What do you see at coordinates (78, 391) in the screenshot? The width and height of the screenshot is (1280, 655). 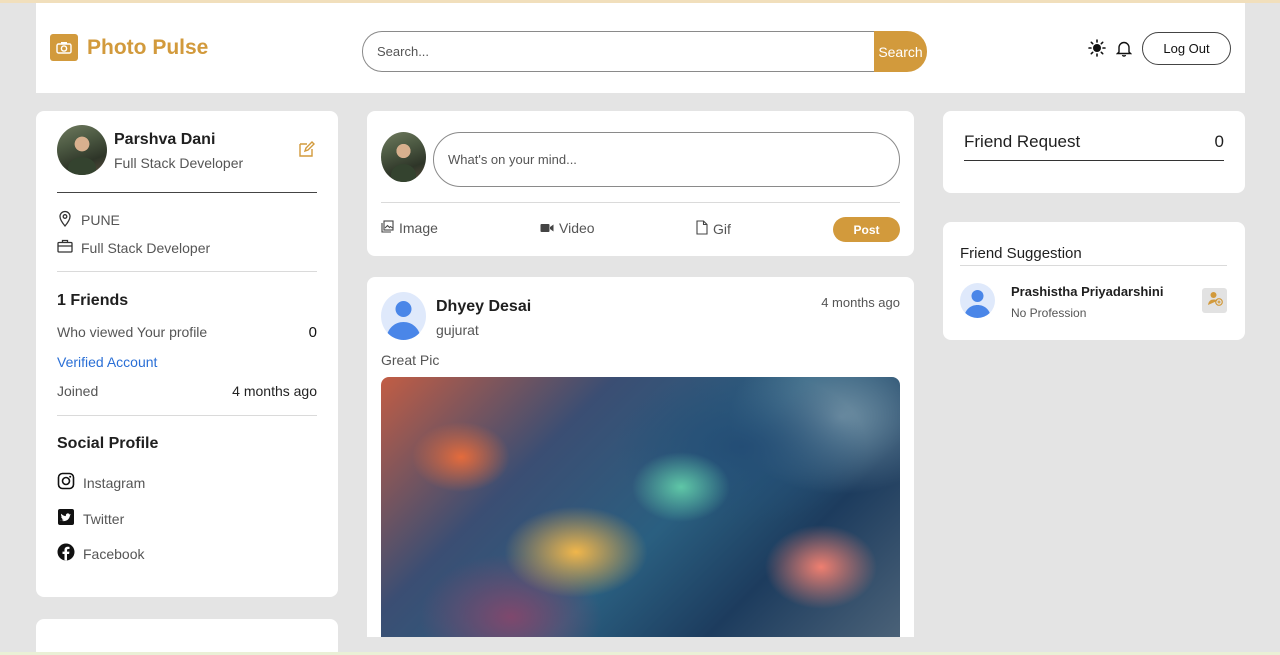 I see `joined-label: Joined` at bounding box center [78, 391].